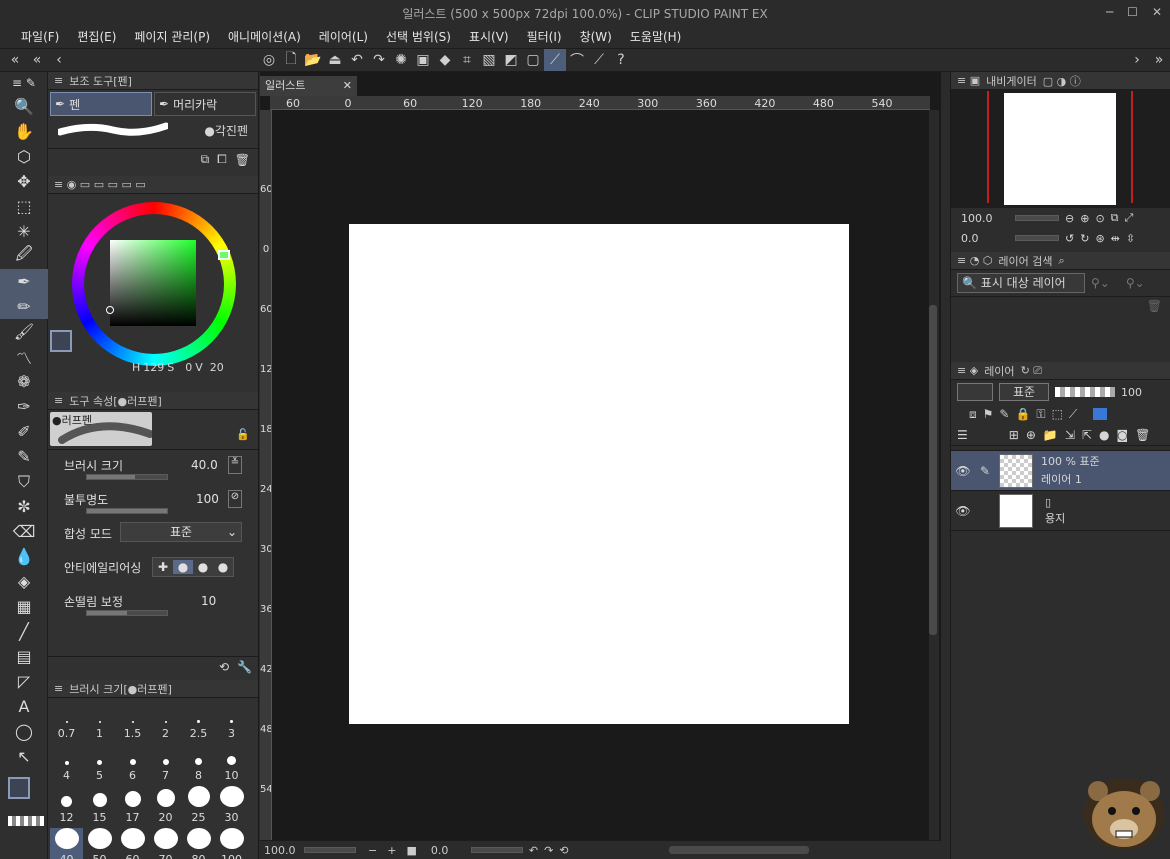  What do you see at coordinates (127, 511) in the screenshot?
I see `opacity-slider` at bounding box center [127, 511].